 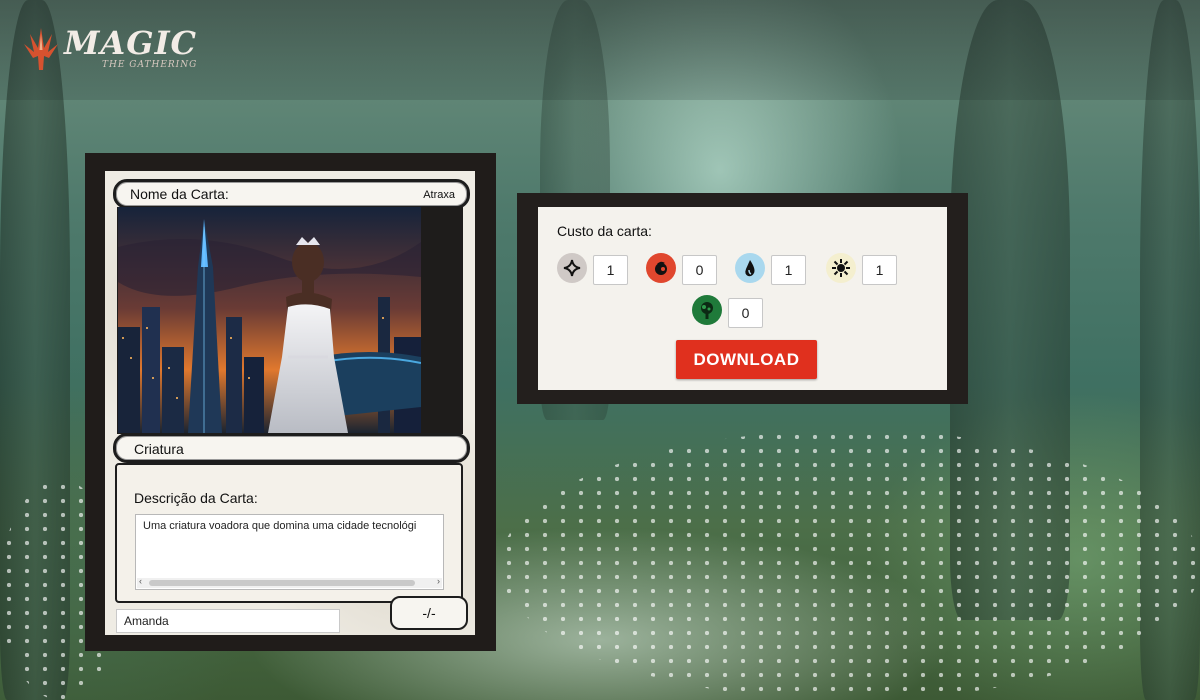 What do you see at coordinates (750, 268) in the screenshot?
I see `blue-mana-icon` at bounding box center [750, 268].